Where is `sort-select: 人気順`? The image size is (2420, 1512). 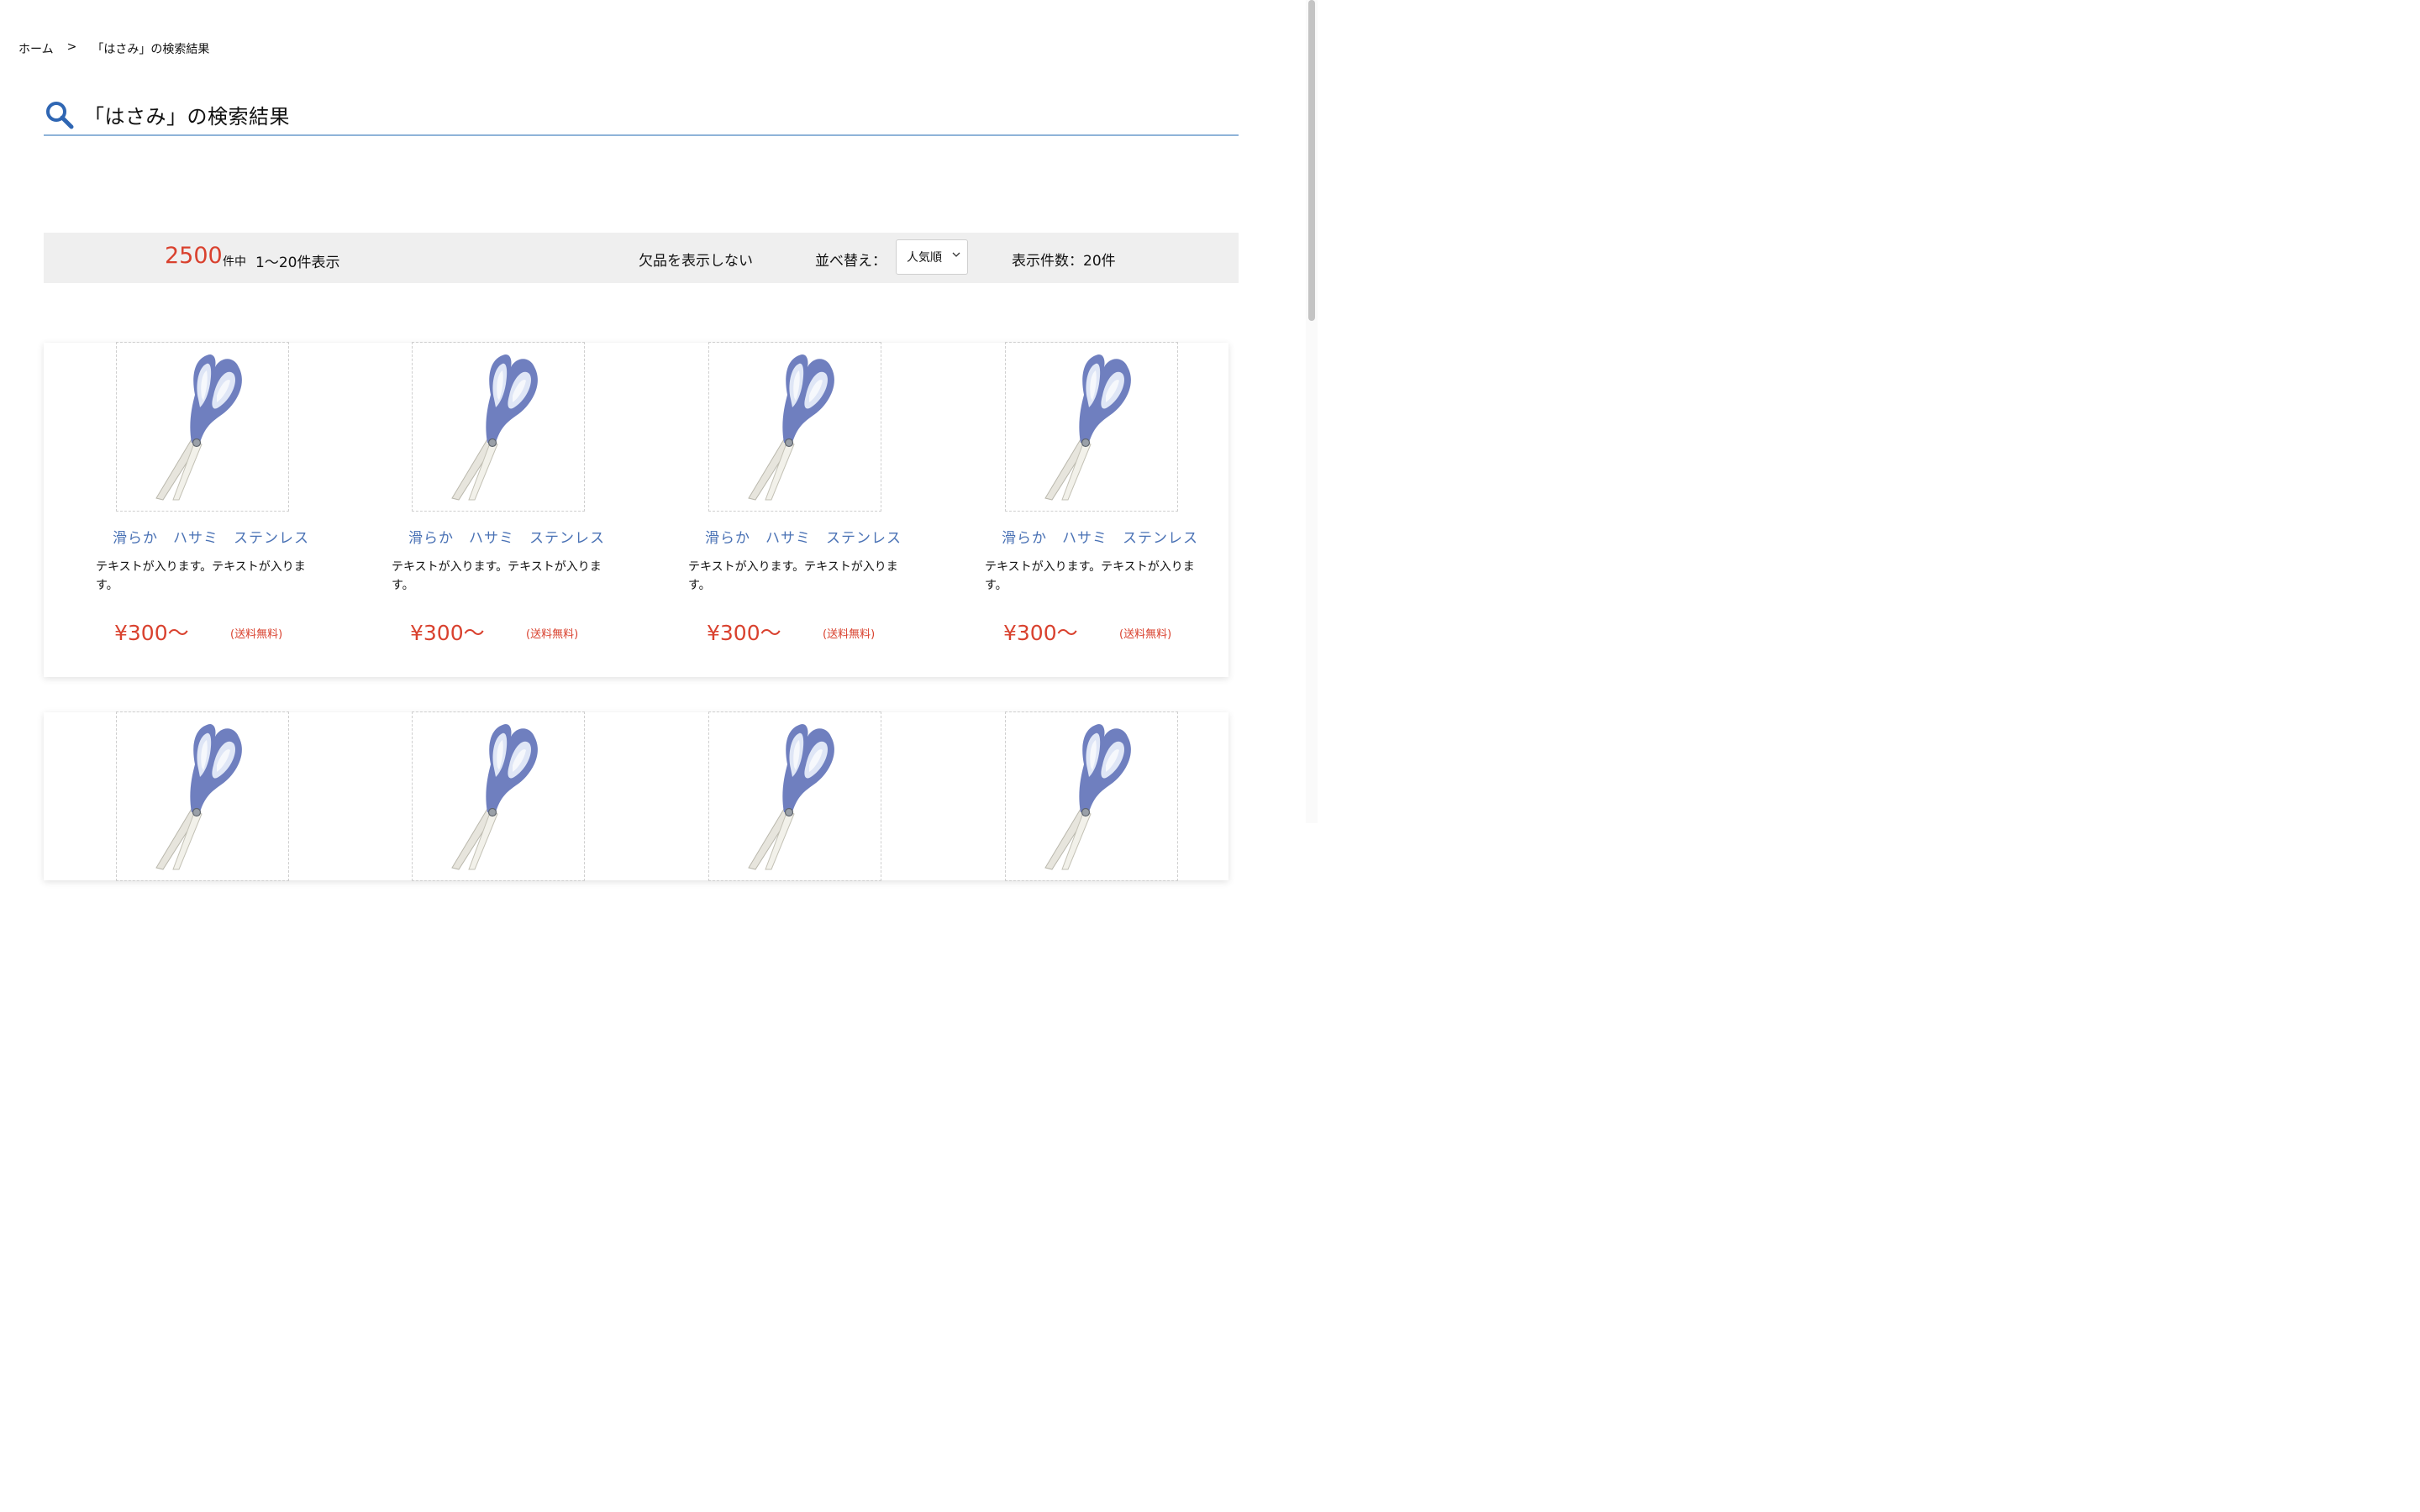
sort-select: 人気順 is located at coordinates (932, 257).